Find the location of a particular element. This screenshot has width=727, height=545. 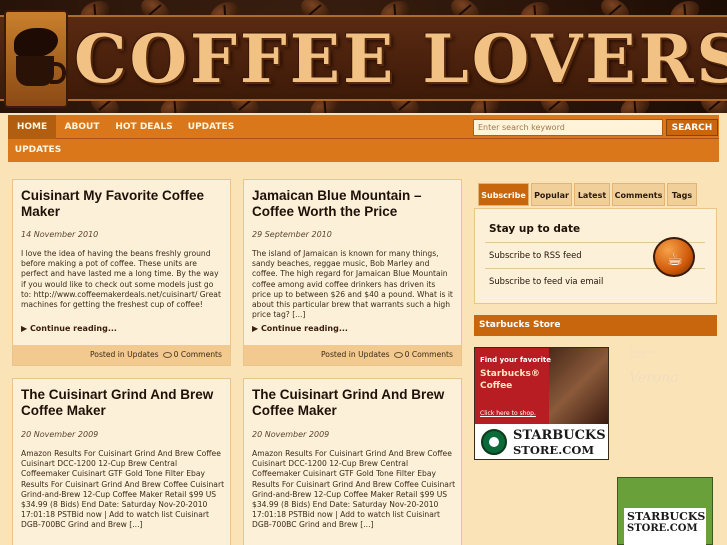

ad-small-brand-panel: STARBUCKS STORE.COM is located at coordinates (665, 526).